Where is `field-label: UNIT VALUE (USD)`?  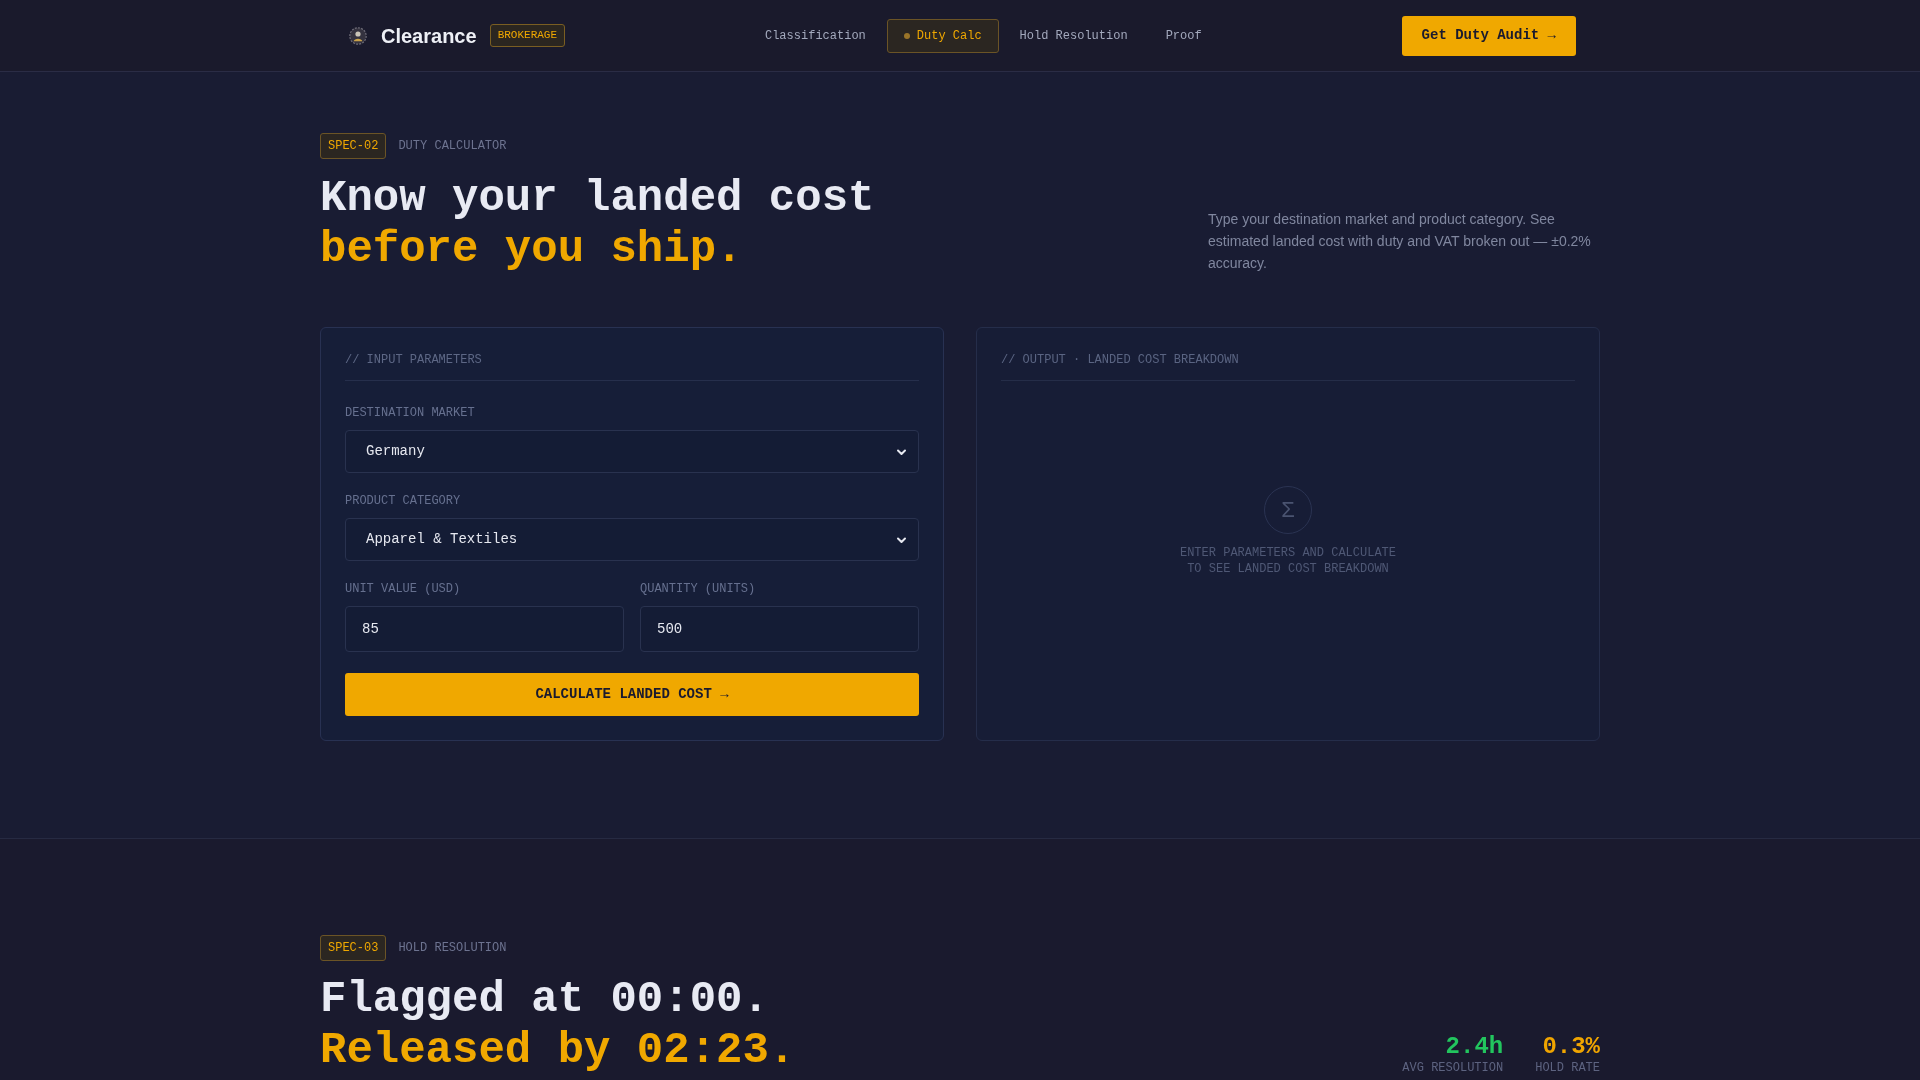
field-label: UNIT VALUE (USD) is located at coordinates (403, 589).